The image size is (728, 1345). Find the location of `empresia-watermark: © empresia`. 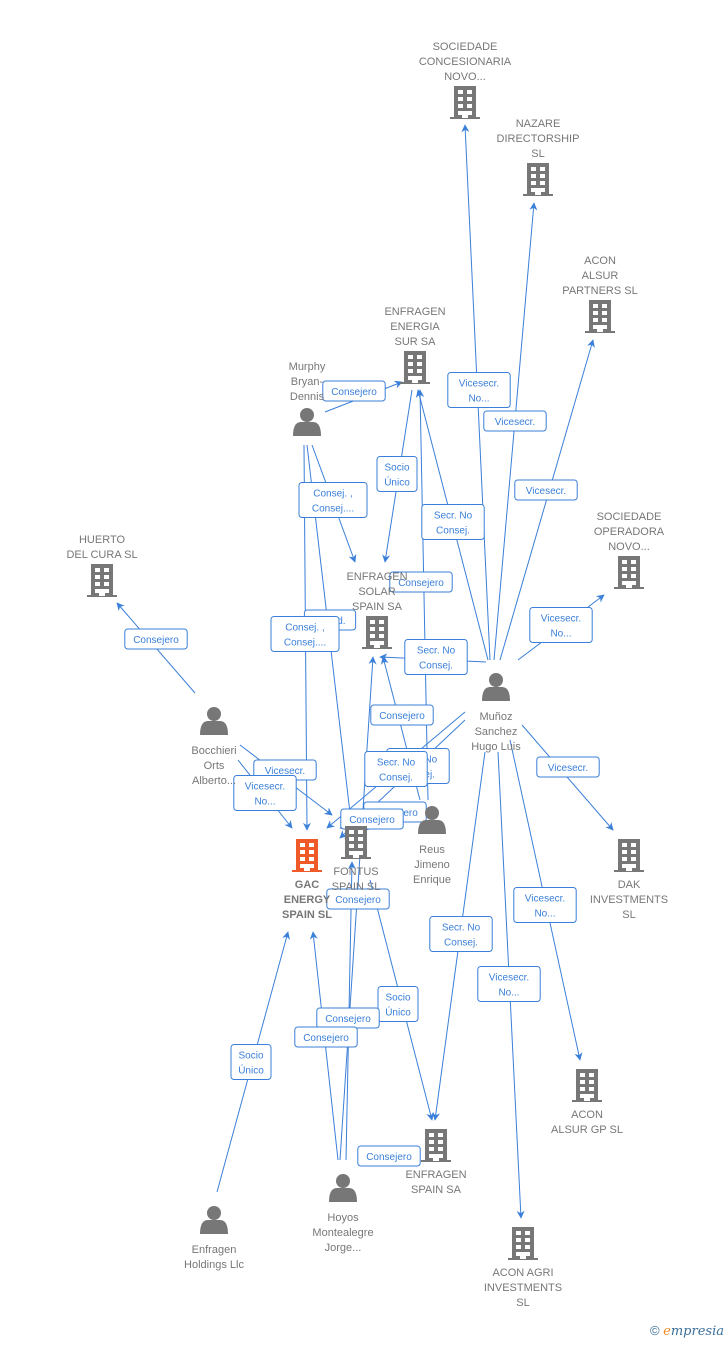

empresia-watermark: © empresia is located at coordinates (687, 1331).